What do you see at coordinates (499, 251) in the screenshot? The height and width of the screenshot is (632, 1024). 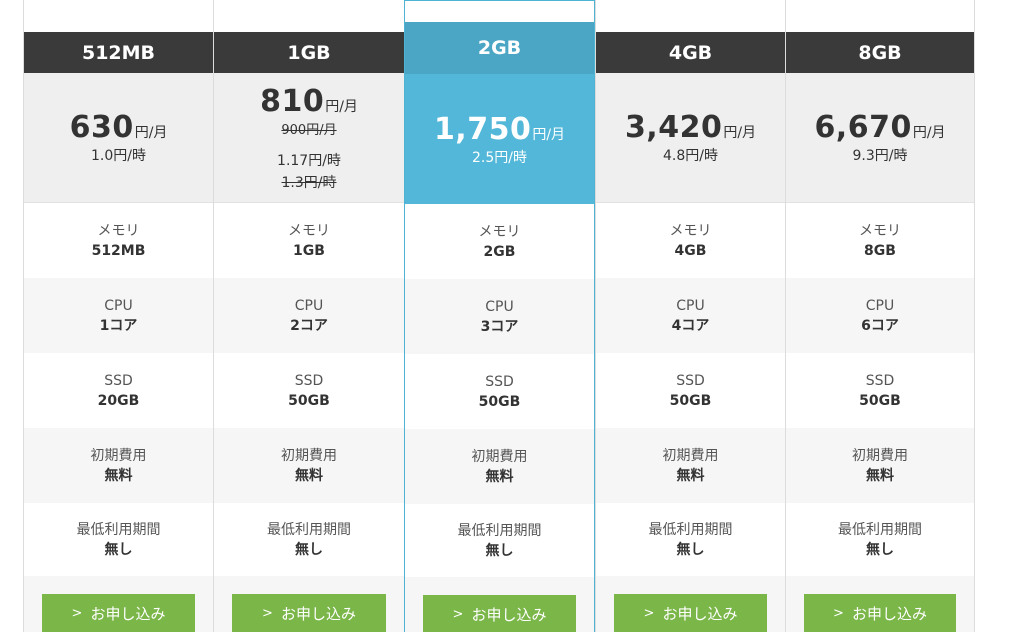 I see `spec-value: 2GB` at bounding box center [499, 251].